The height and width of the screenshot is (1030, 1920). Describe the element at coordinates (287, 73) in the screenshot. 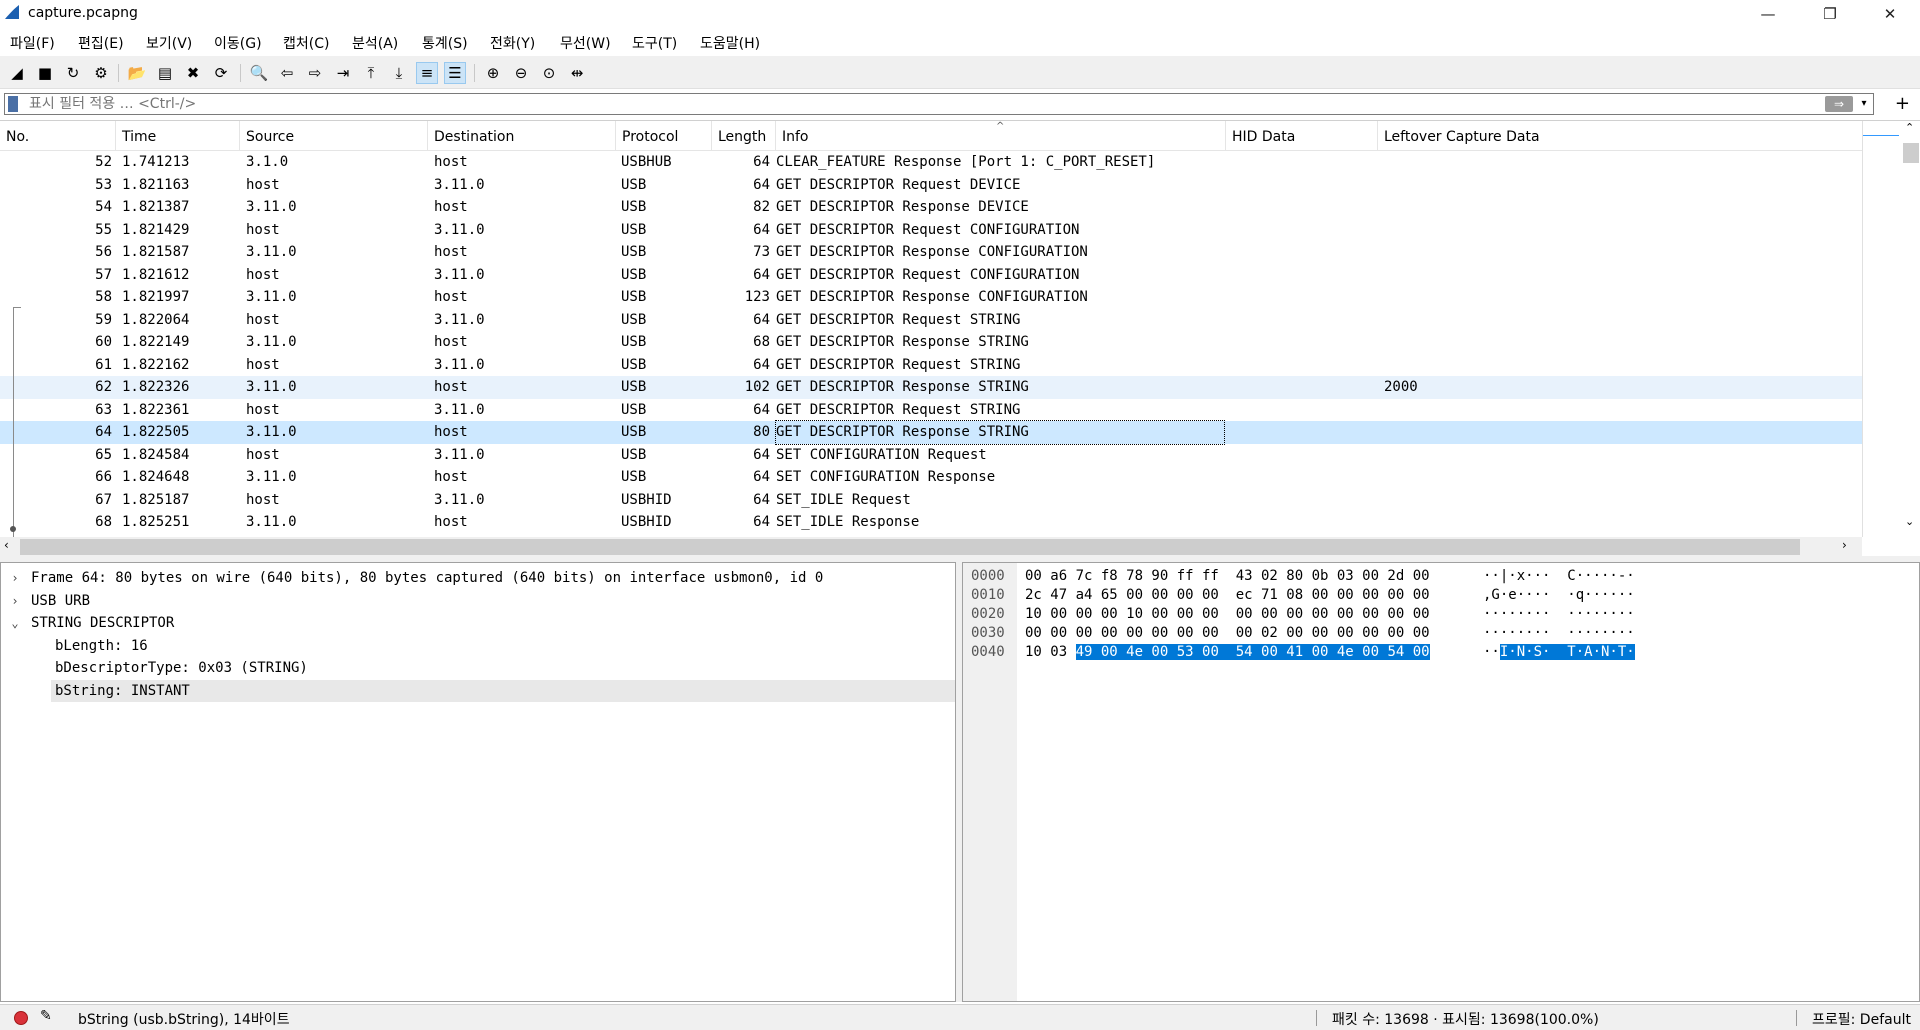

I see `go-back-icon: ⇦` at that location.